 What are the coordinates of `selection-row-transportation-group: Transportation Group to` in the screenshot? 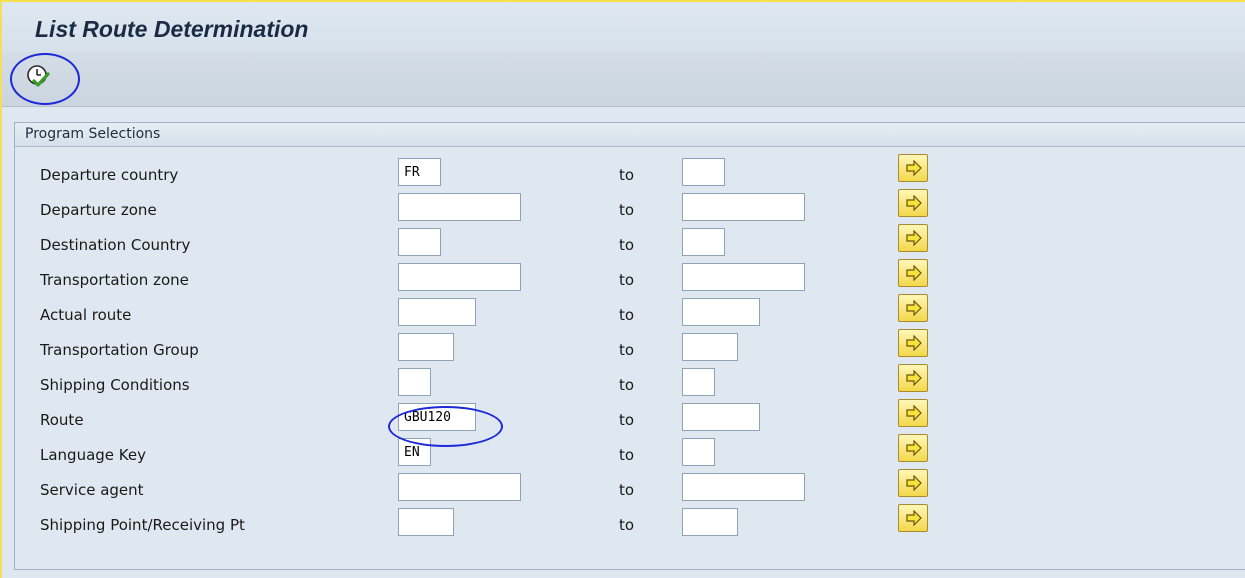 It's located at (630, 348).